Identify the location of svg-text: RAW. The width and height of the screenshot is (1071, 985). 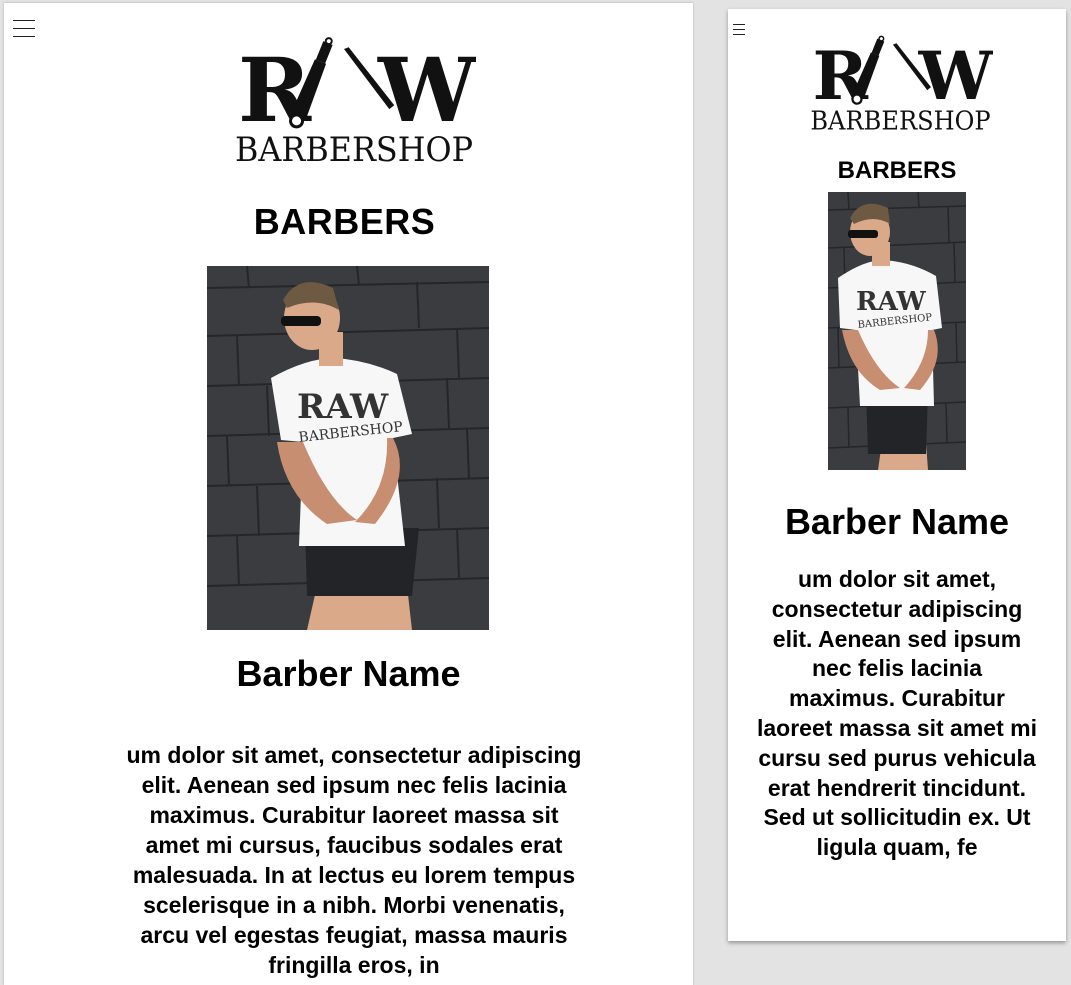
(891, 302).